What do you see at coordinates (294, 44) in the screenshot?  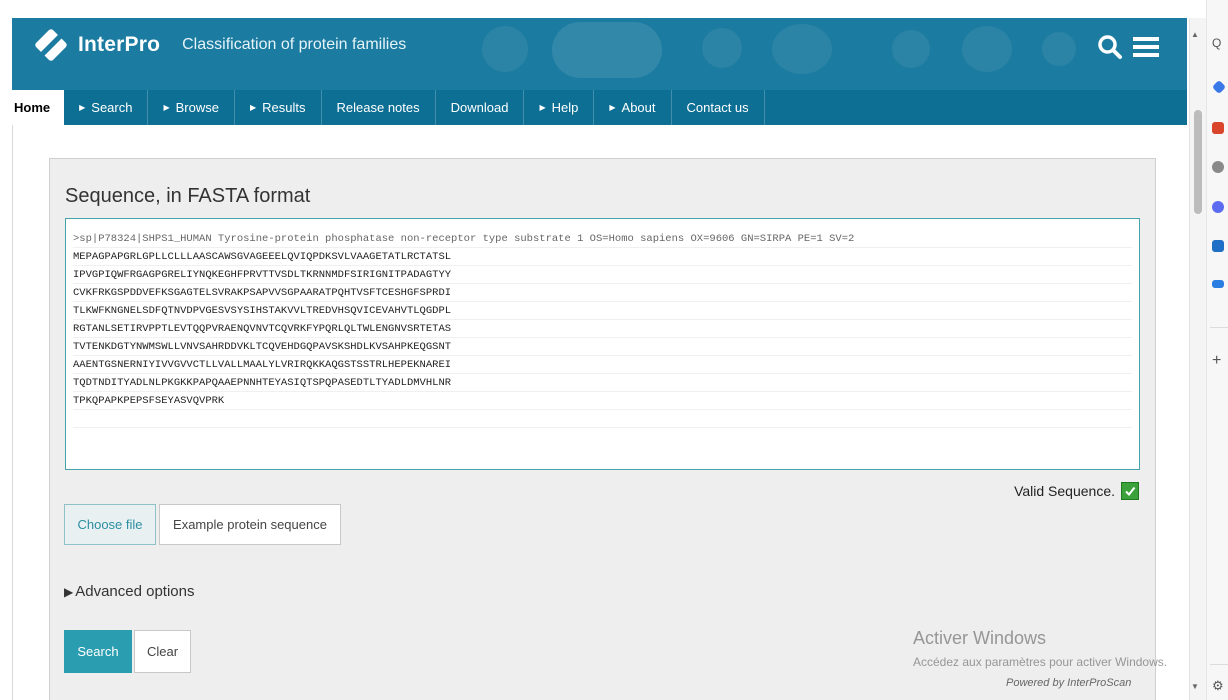 I see `tagline: Classification of protein families` at bounding box center [294, 44].